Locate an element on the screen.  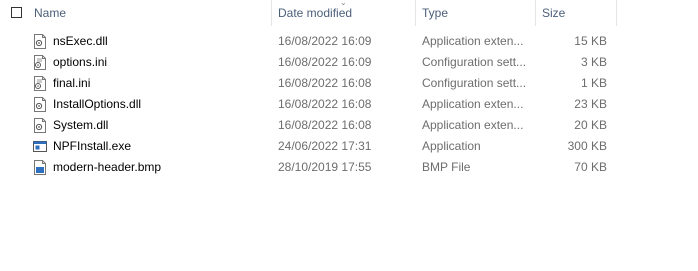
column-header-type: Type is located at coordinates (435, 13).